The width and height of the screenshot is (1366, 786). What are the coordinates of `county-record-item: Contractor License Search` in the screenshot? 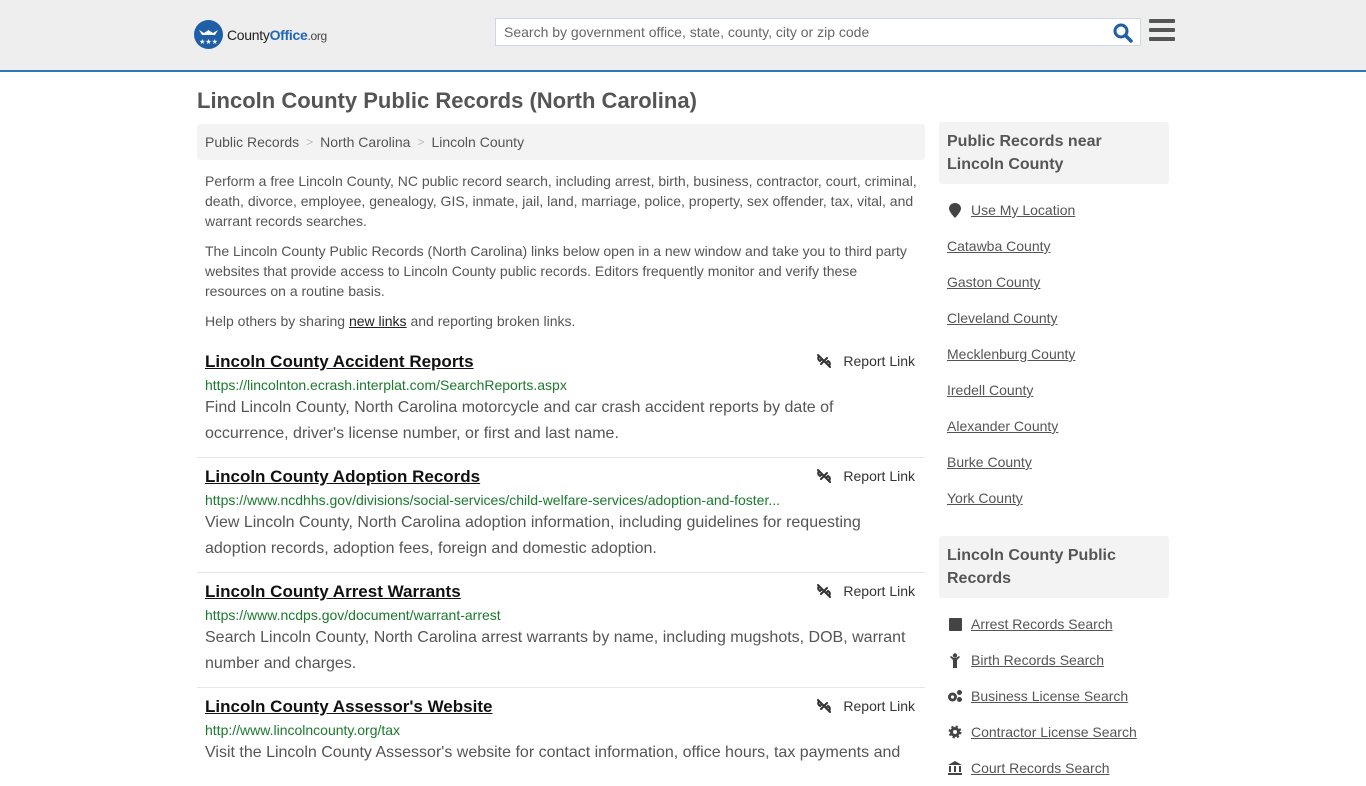 It's located at (1054, 732).